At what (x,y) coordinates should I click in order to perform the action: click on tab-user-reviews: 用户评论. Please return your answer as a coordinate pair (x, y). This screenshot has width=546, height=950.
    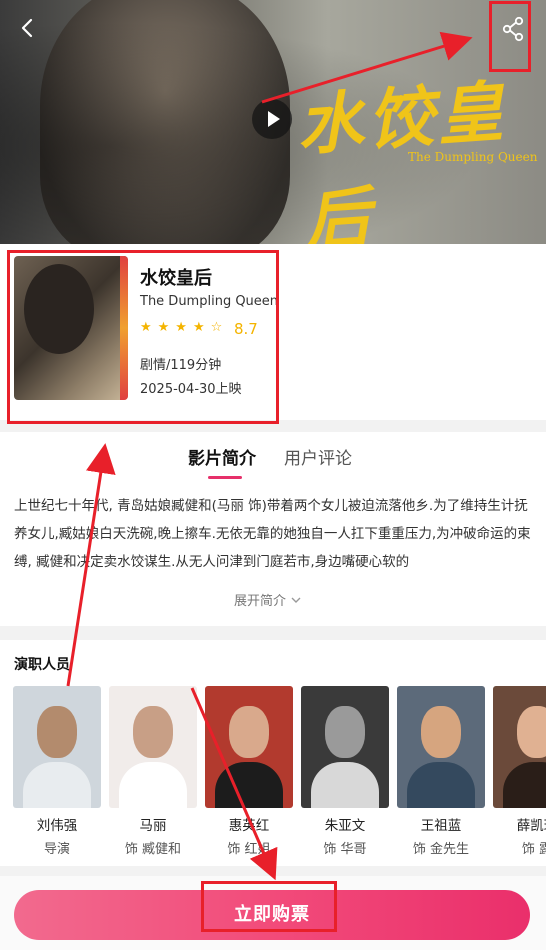
    Looking at the image, I should click on (318, 456).